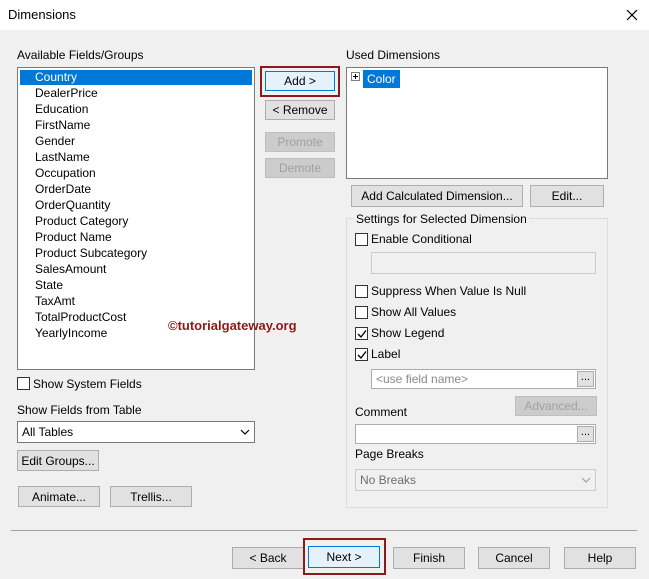 Image resolution: width=649 pixels, height=579 pixels. I want to click on field-list-item: TaxAmt, so click(136, 301).